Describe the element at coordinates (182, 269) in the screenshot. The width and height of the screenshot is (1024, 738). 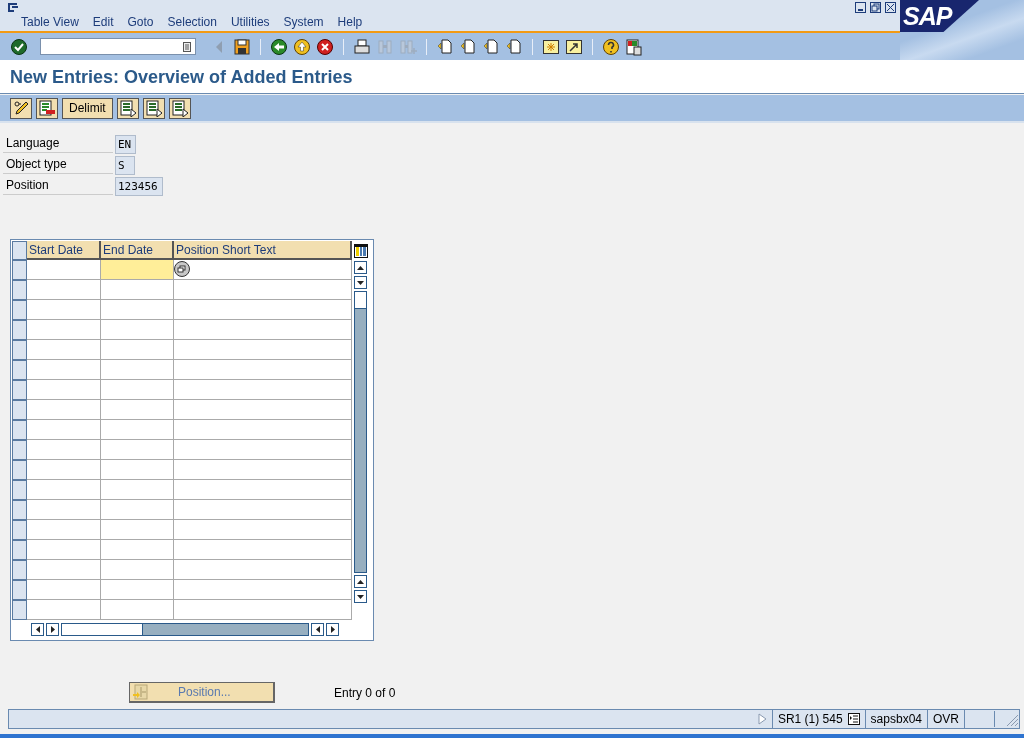
I see `value-help-icon` at that location.